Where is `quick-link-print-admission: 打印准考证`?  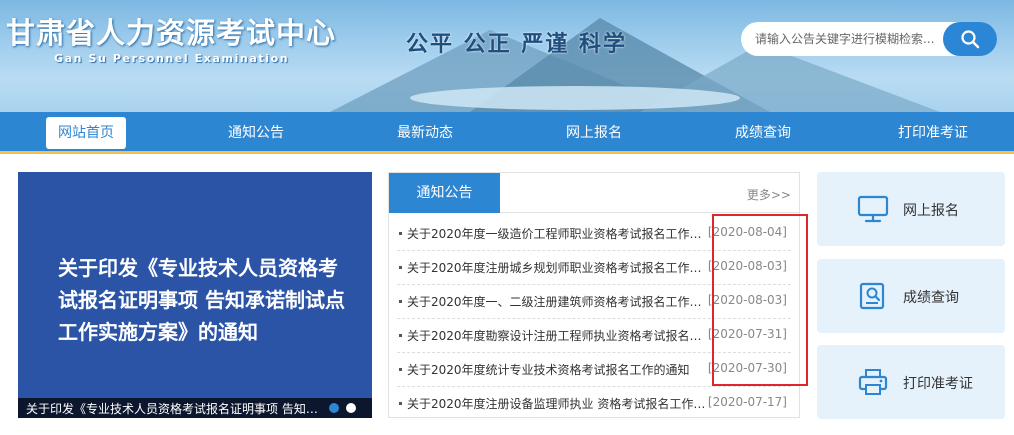 quick-link-print-admission: 打印准考证 is located at coordinates (911, 382).